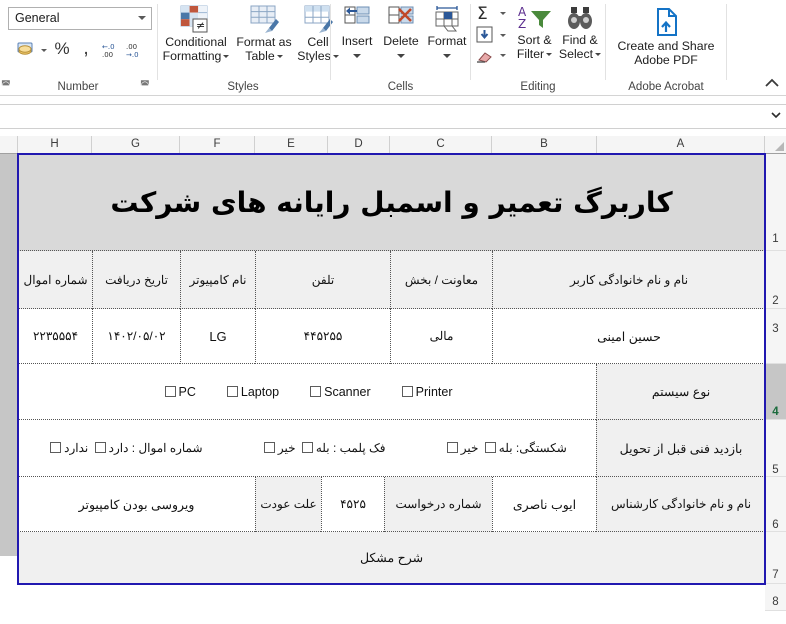  What do you see at coordinates (62, 49) in the screenshot?
I see `percent-style-button: %` at bounding box center [62, 49].